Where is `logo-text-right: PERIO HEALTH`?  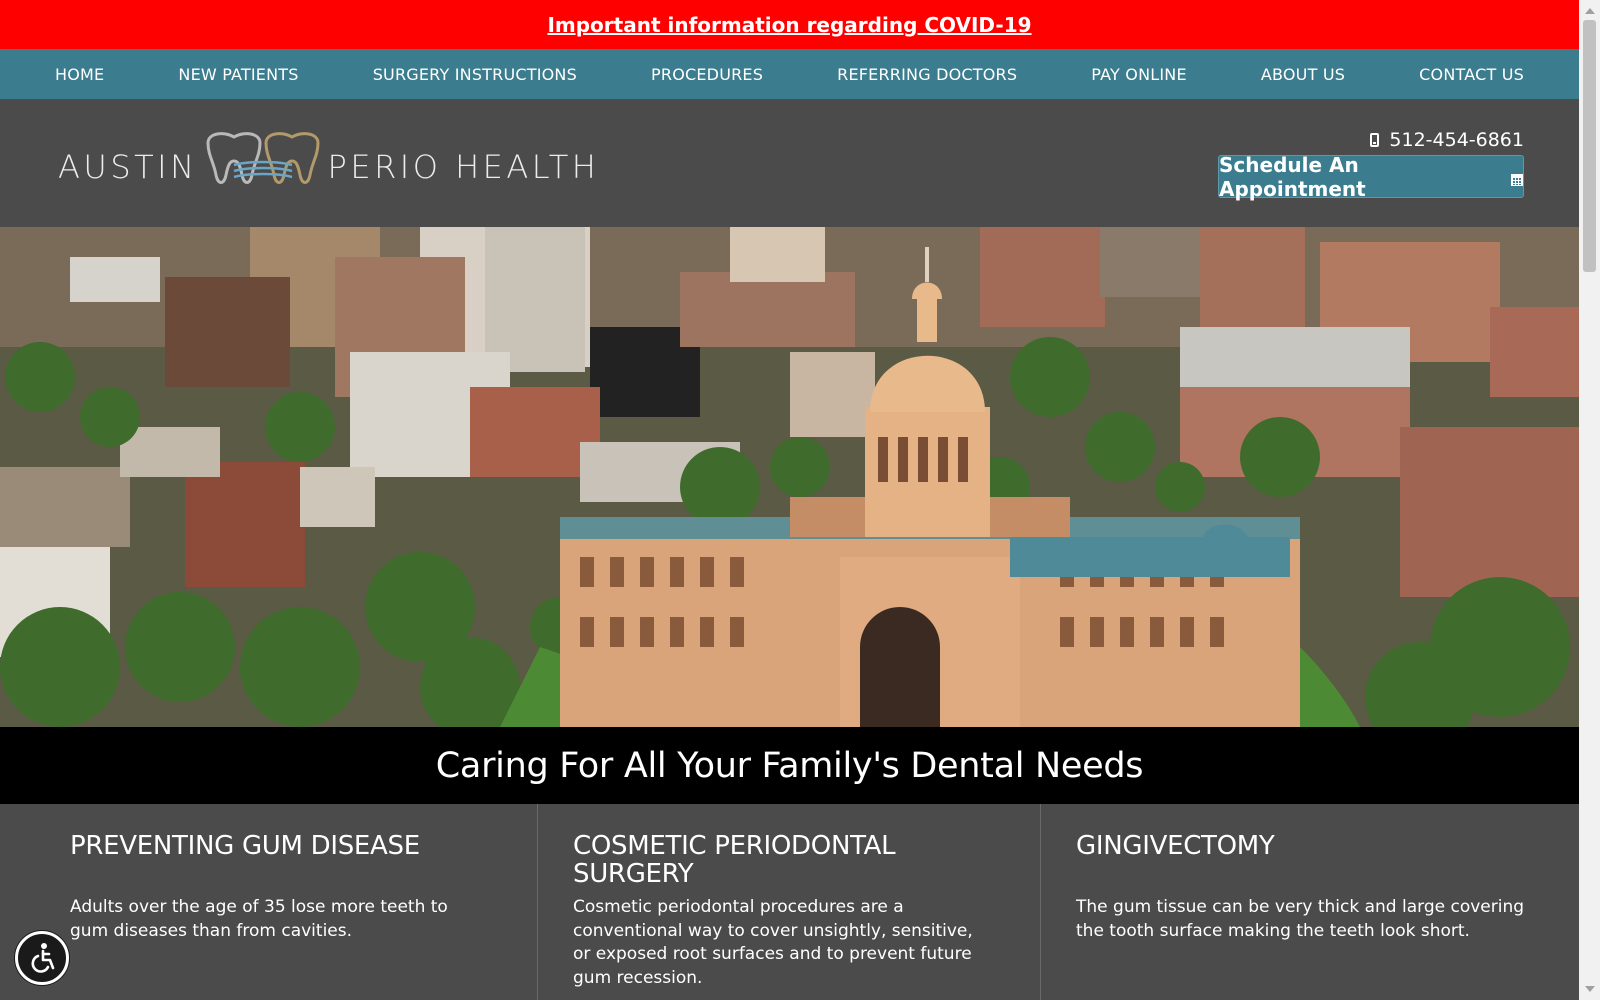 logo-text-right: PERIO HEALTH is located at coordinates (463, 167).